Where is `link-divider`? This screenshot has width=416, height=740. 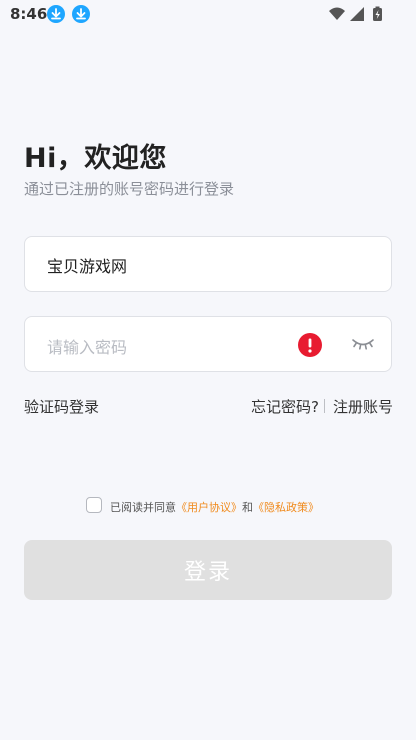 link-divider is located at coordinates (324, 406).